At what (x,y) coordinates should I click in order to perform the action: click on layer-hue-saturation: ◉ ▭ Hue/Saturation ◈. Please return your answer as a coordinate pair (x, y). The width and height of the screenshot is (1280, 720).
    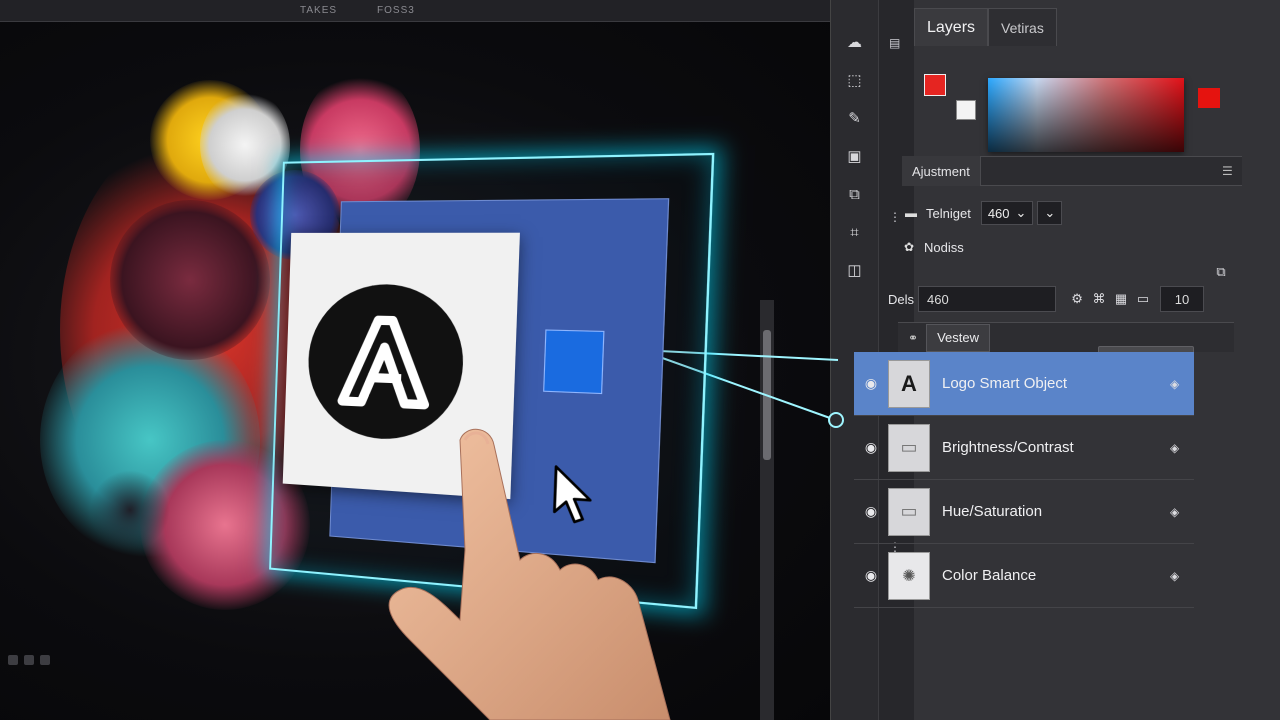
    Looking at the image, I should click on (1024, 512).